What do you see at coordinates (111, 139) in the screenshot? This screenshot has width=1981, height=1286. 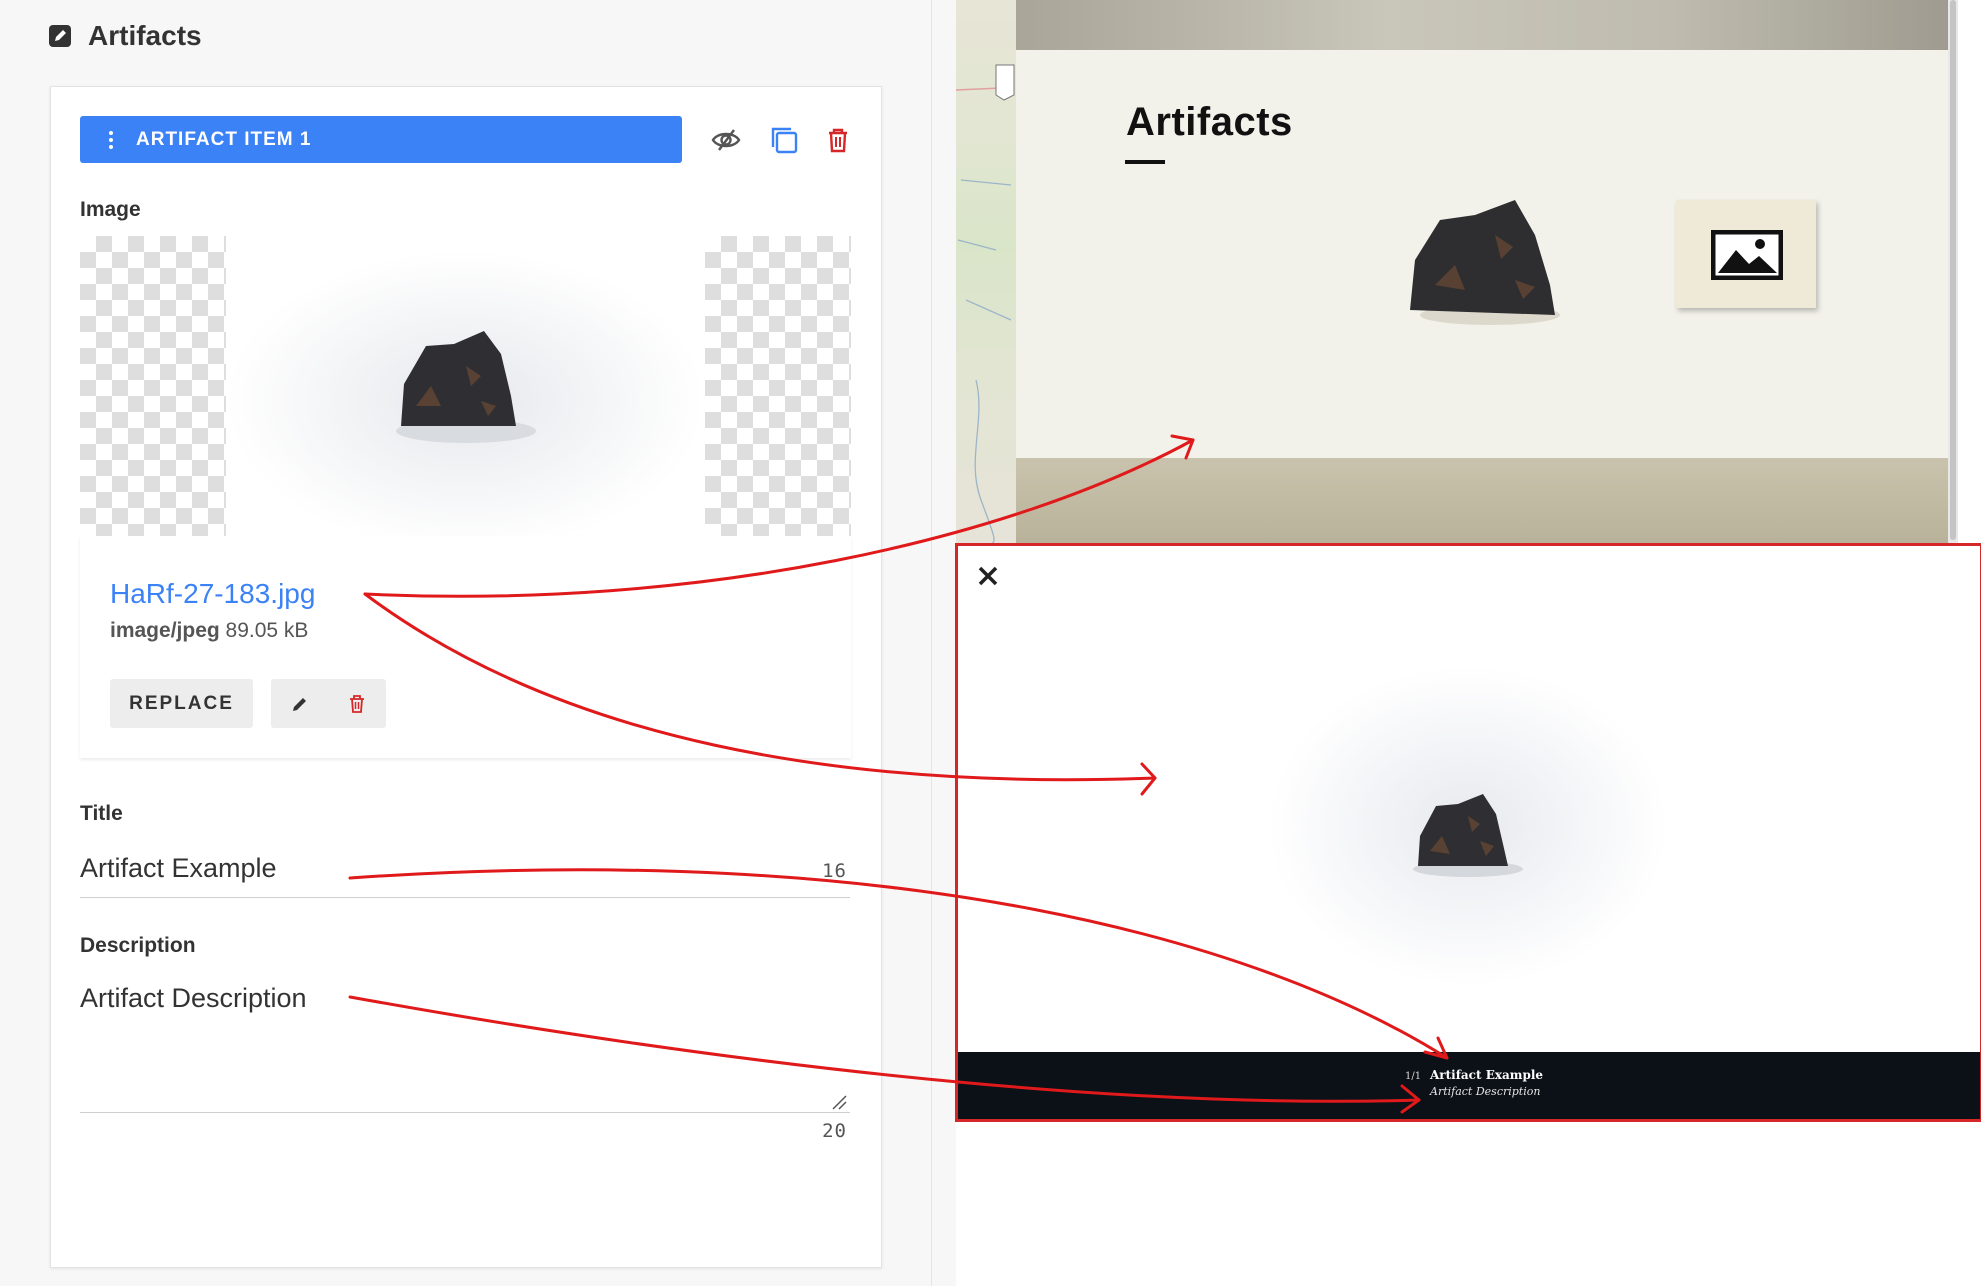 I see `drag-handle-icon` at bounding box center [111, 139].